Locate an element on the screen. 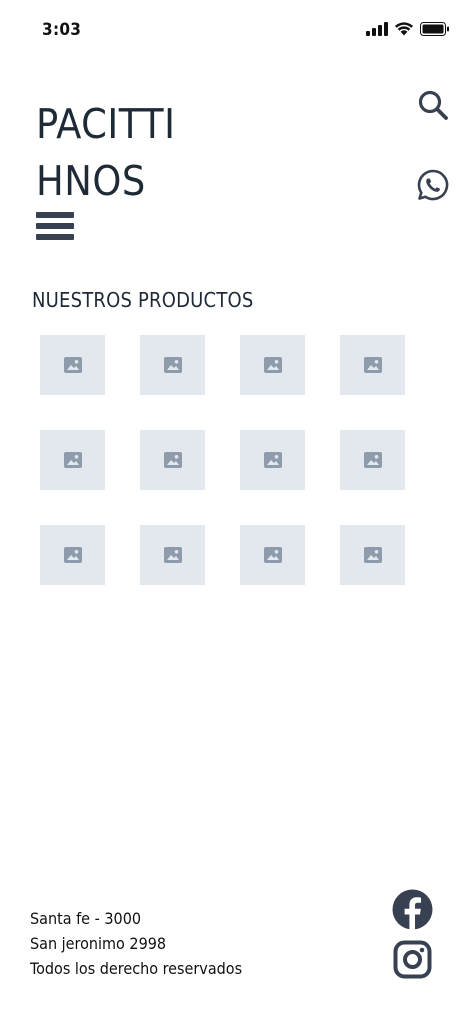 This screenshot has height=1015, width=470. whatsapp-button is located at coordinates (433, 185).